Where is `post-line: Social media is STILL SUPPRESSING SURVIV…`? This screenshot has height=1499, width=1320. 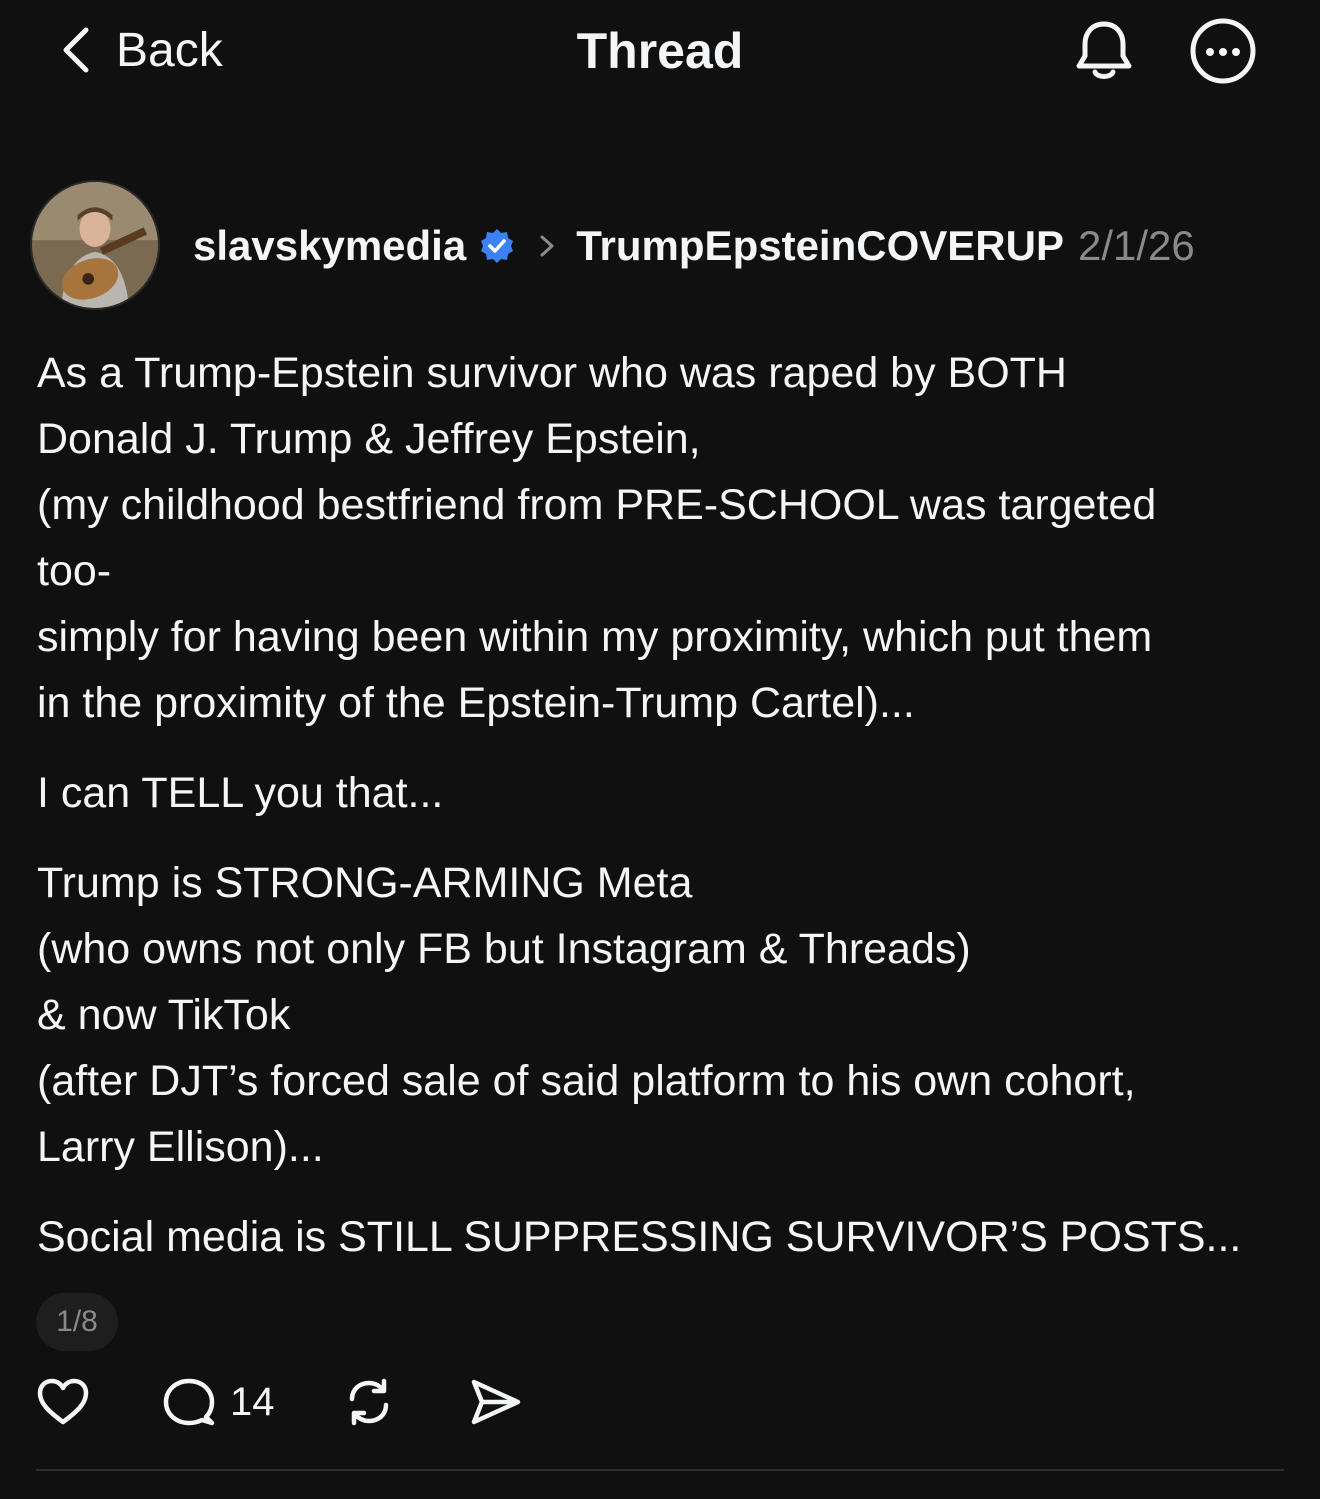 post-line: Social media is STILL SUPPRESSING SURVIV… is located at coordinates (639, 1237).